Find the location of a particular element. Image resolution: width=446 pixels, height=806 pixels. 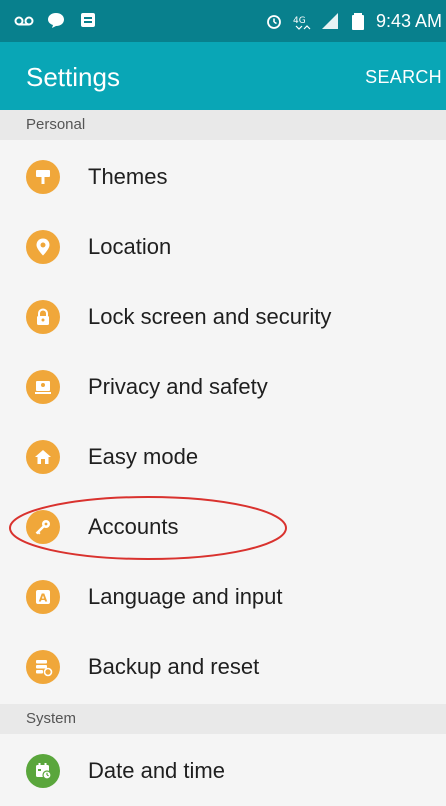

settings-item-backup-reset: Backup and reset is located at coordinates (223, 667).